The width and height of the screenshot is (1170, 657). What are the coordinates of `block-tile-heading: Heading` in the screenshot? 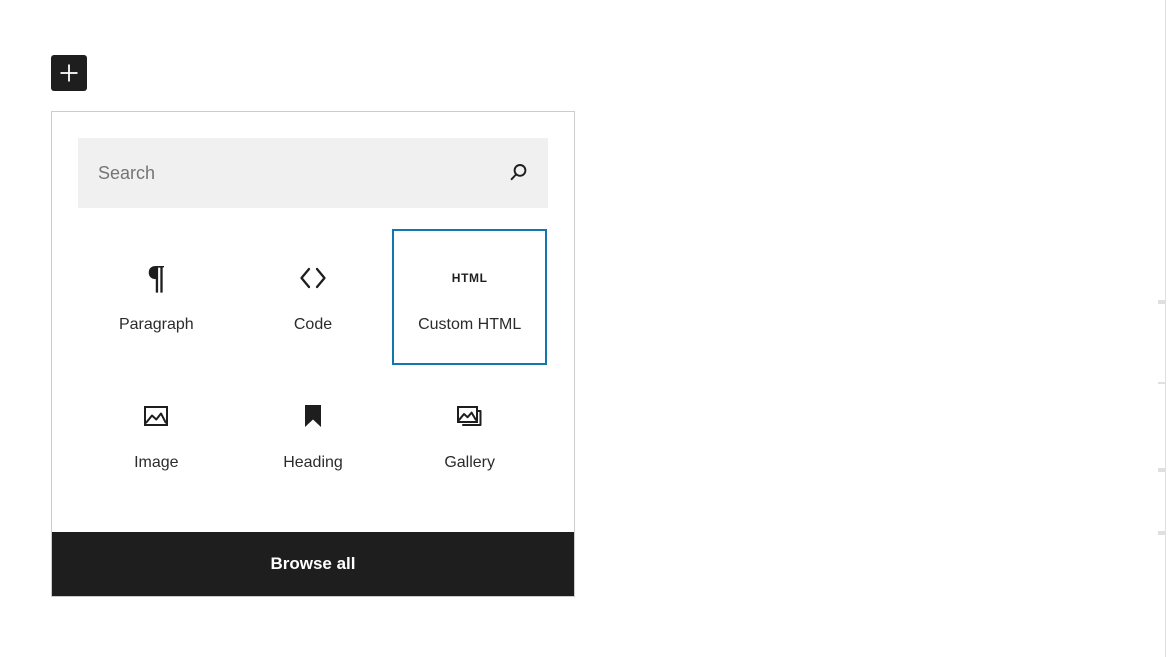 It's located at (313, 435).